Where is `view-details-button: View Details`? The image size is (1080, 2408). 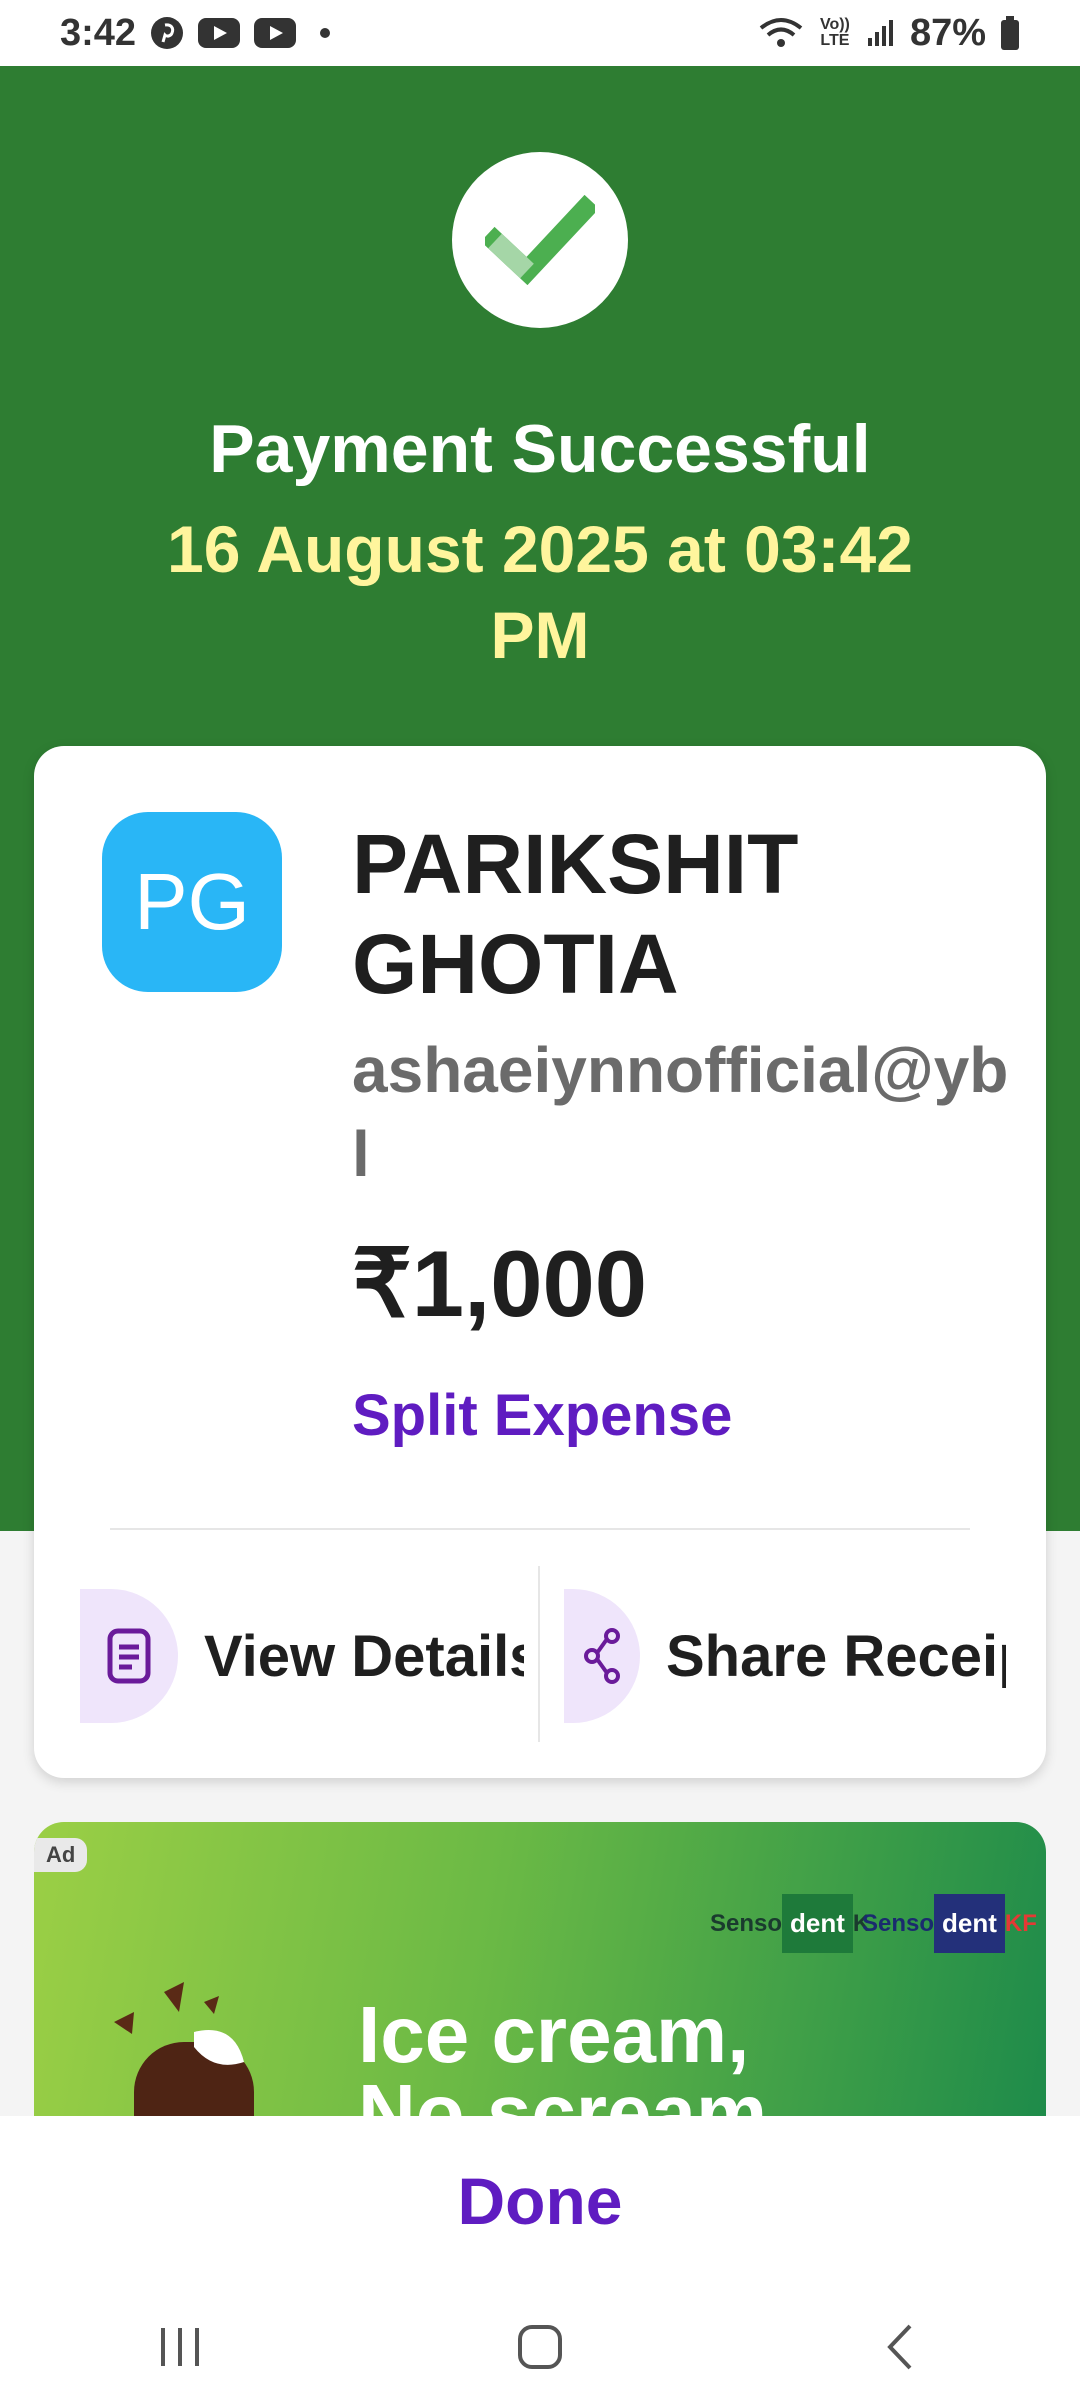 view-details-button: View Details is located at coordinates (315, 1656).